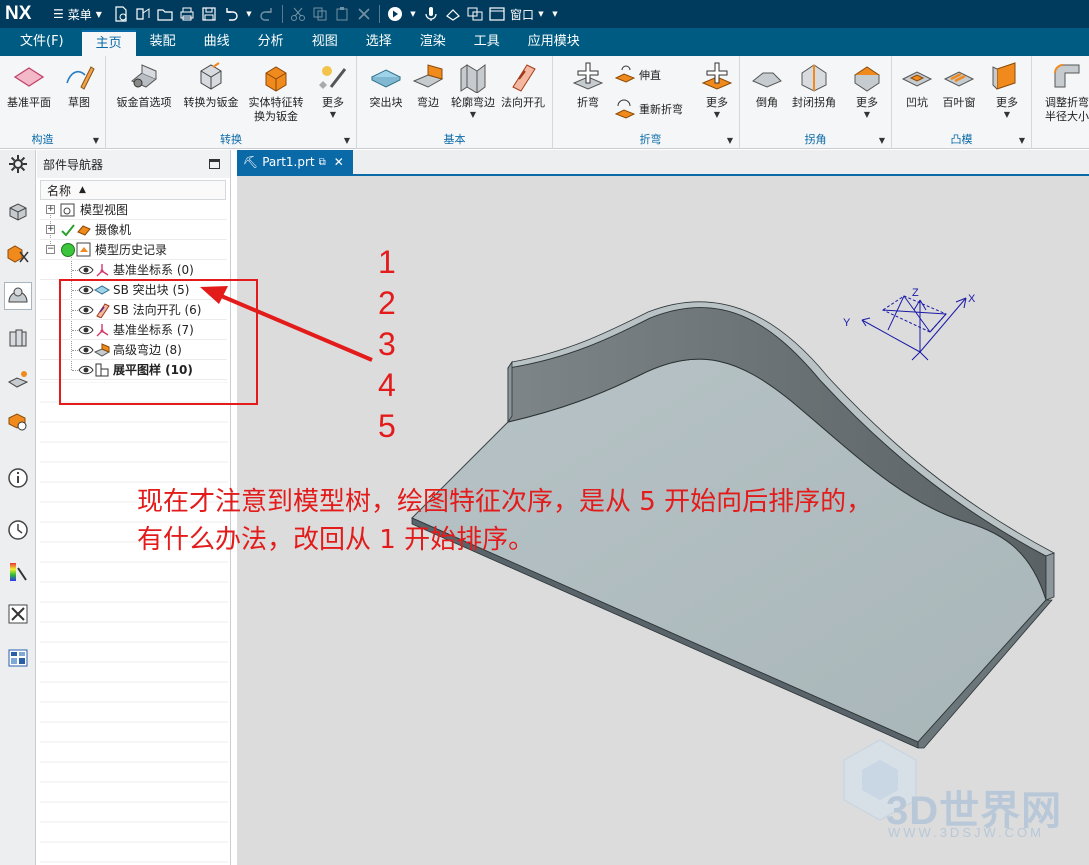  What do you see at coordinates (637, 75) in the screenshot?
I see `unbend-button: 伸直` at bounding box center [637, 75].